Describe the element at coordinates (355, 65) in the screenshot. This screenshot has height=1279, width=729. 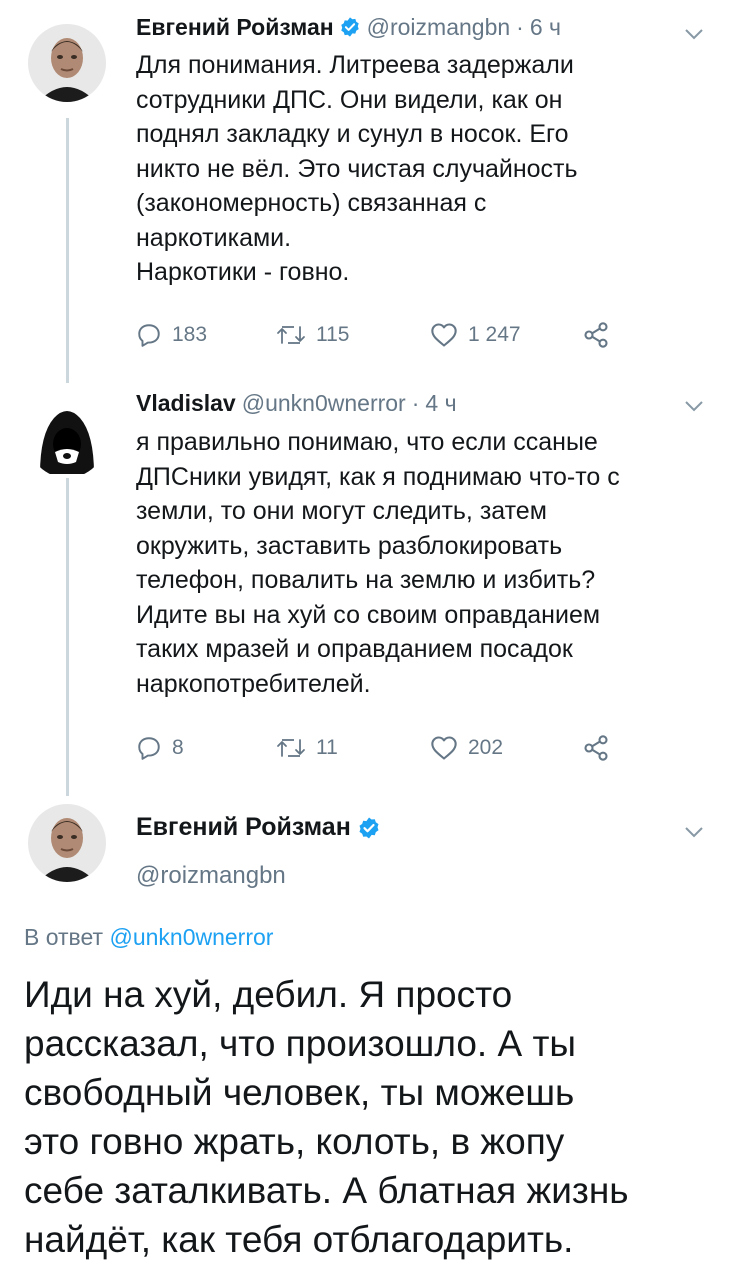
I see `text-line: Для понимания. Литреева задержали` at that location.